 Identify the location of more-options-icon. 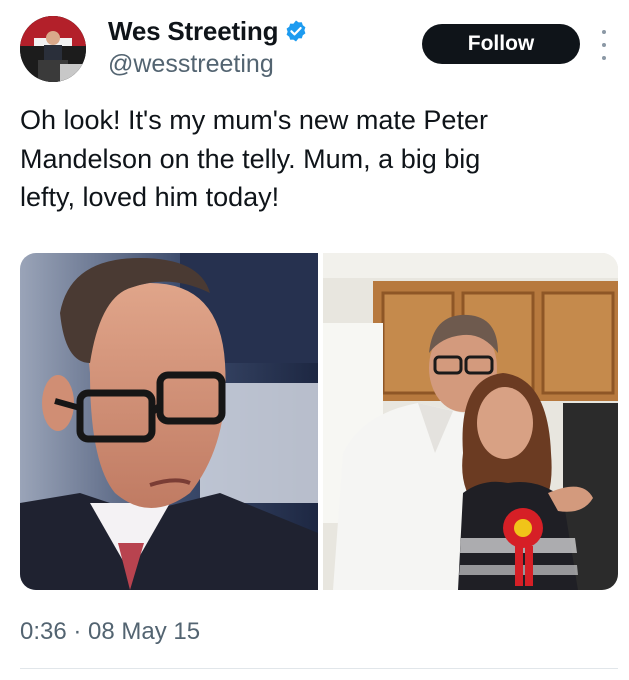
(604, 45).